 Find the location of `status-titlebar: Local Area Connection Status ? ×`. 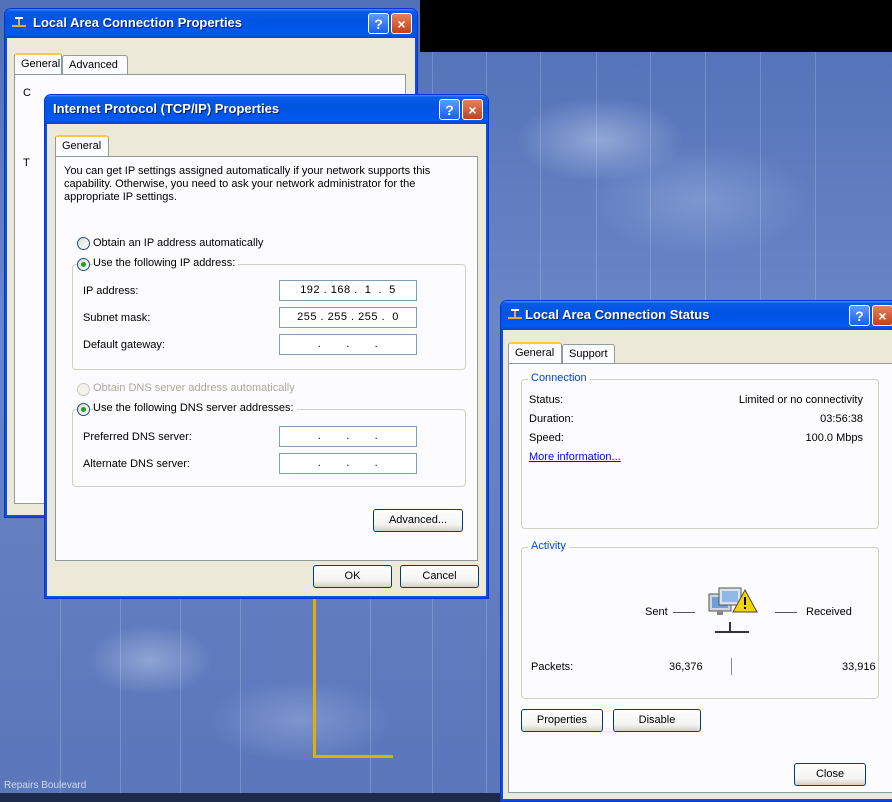

status-titlebar: Local Area Connection Status ? × is located at coordinates (696, 315).